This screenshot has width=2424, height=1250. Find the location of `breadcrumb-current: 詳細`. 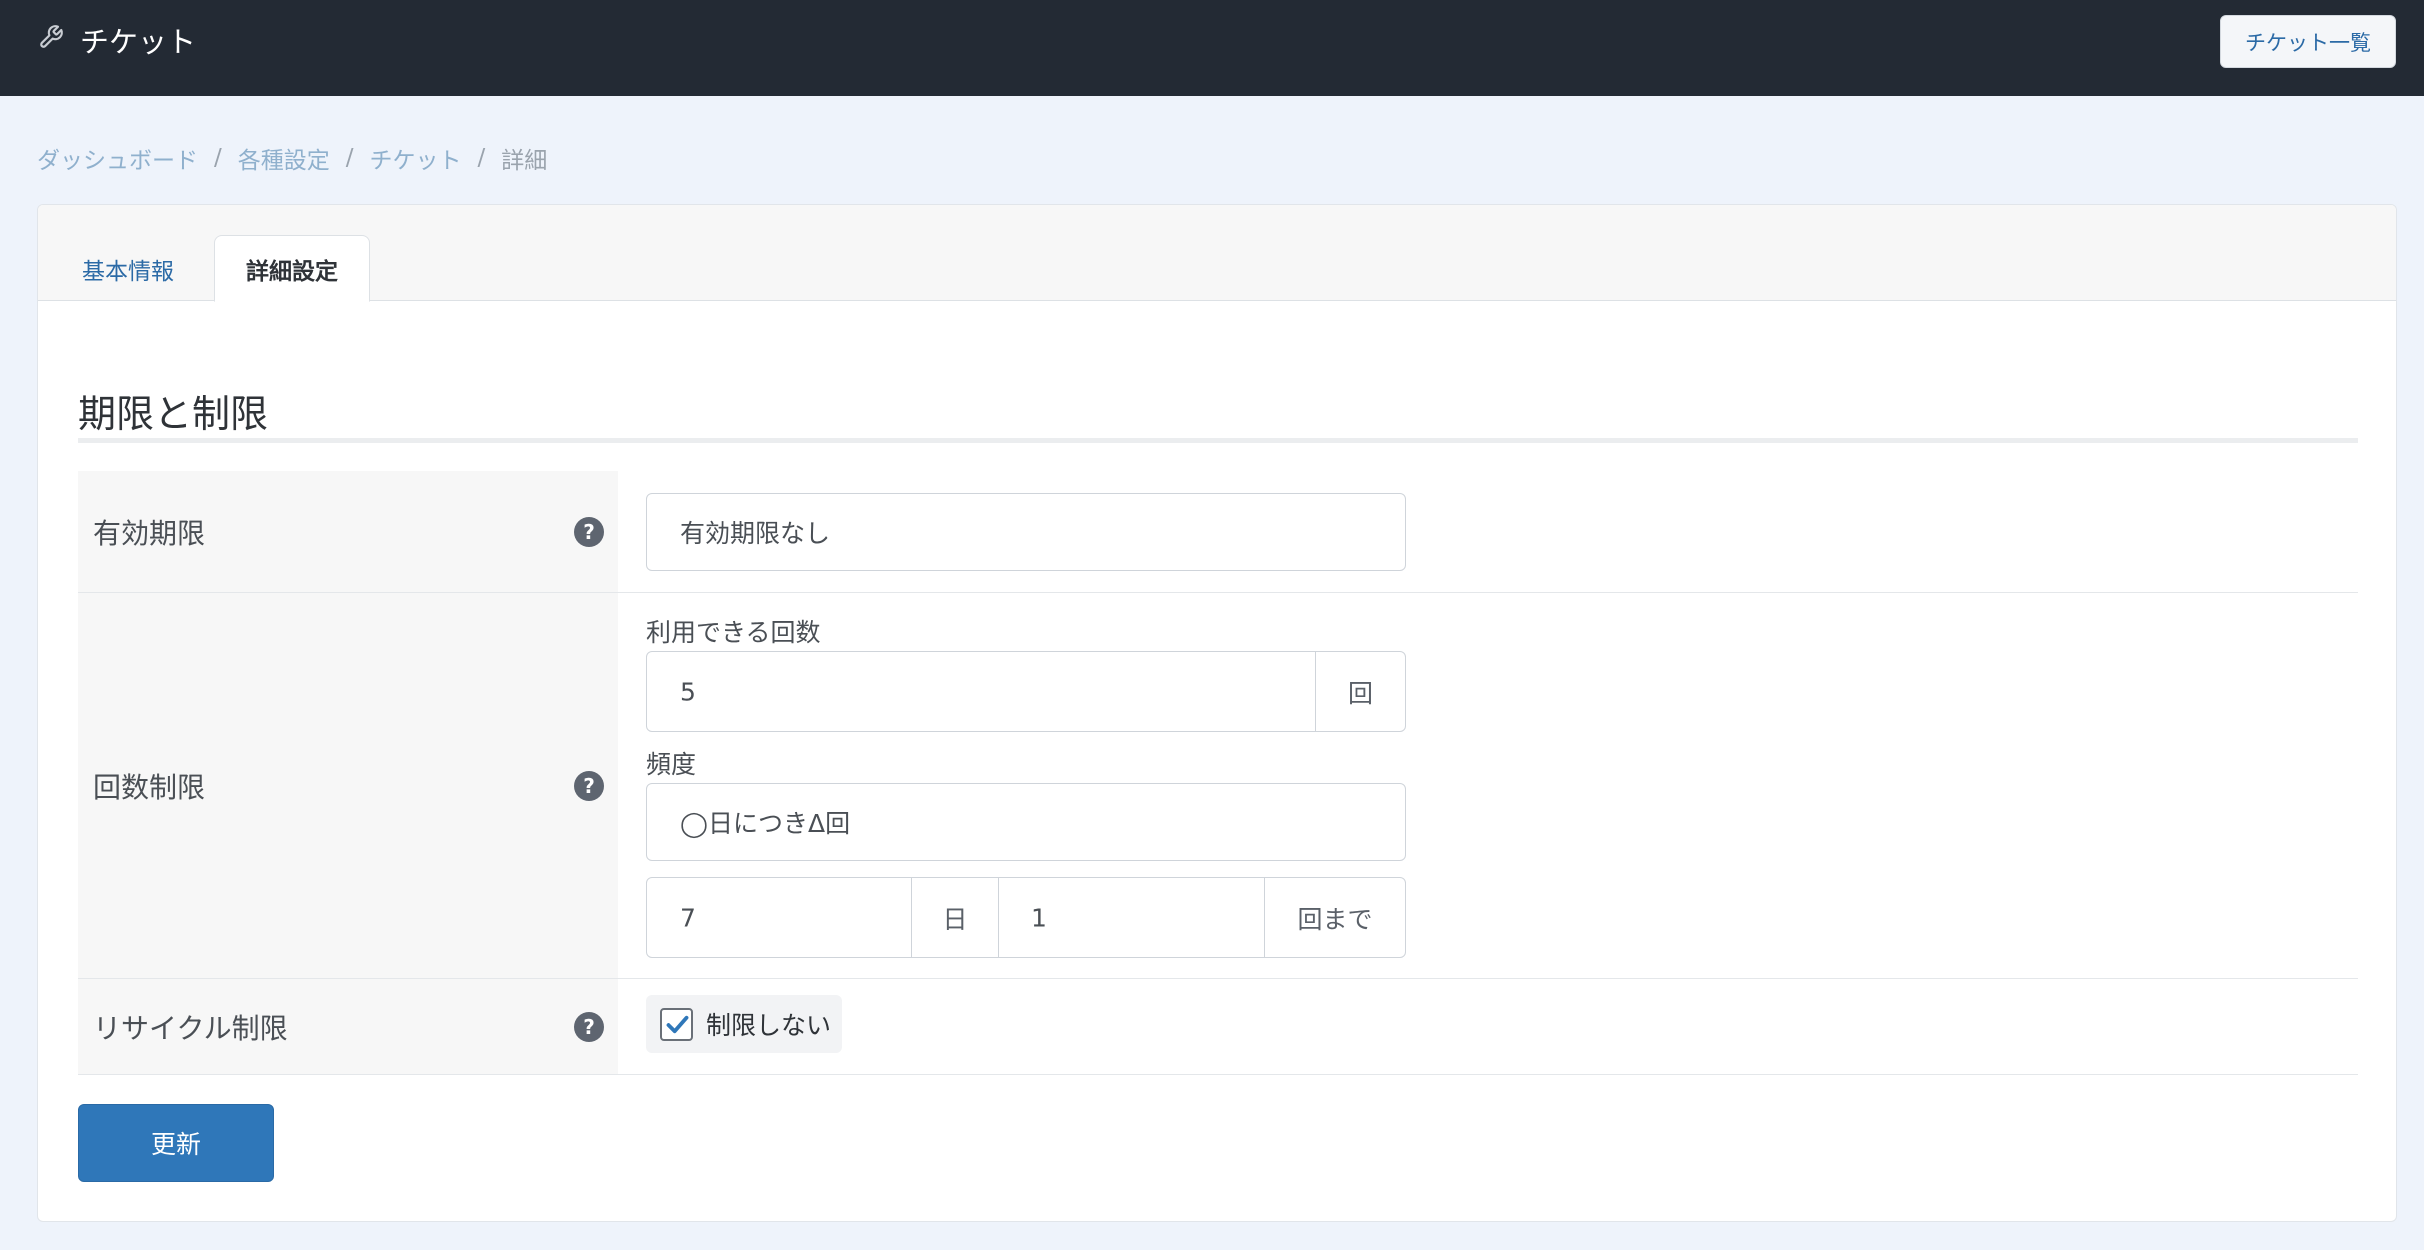

breadcrumb-current: 詳細 is located at coordinates (524, 161).